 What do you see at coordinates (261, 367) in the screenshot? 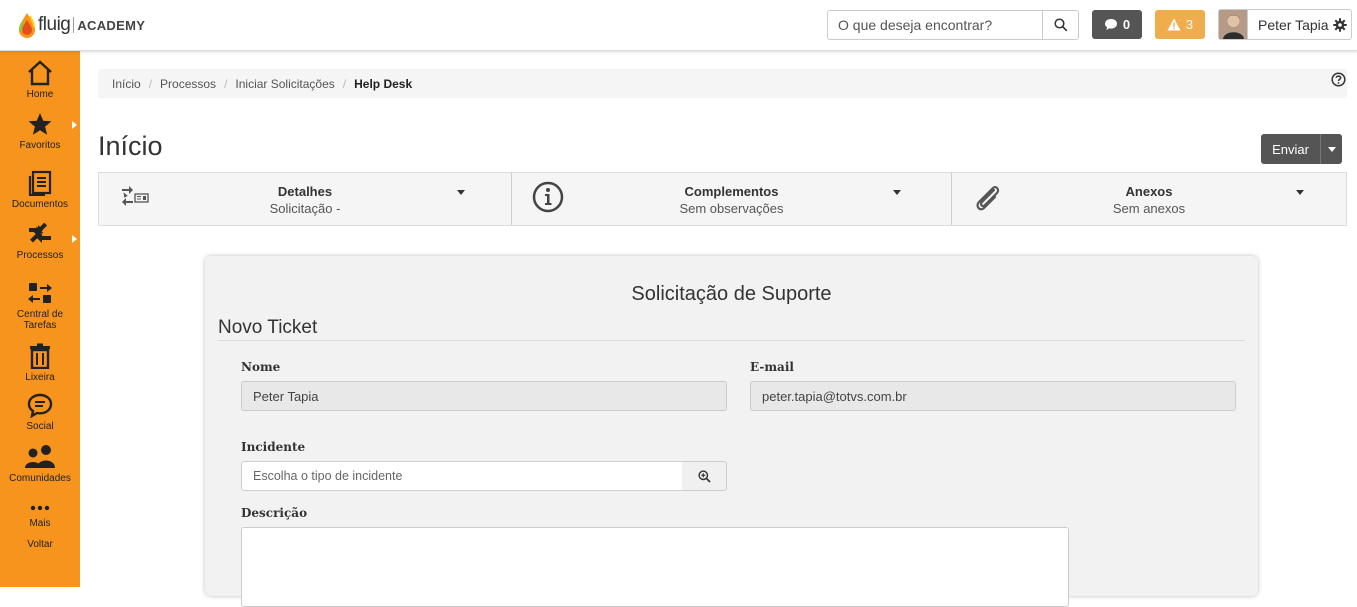
I see `name-label: Nome` at bounding box center [261, 367].